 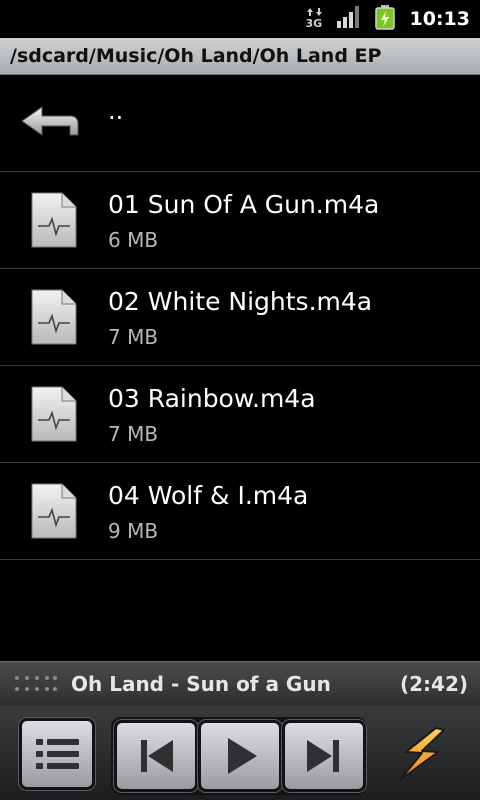 What do you see at coordinates (133, 240) in the screenshot?
I see `file-size: 6 MB` at bounding box center [133, 240].